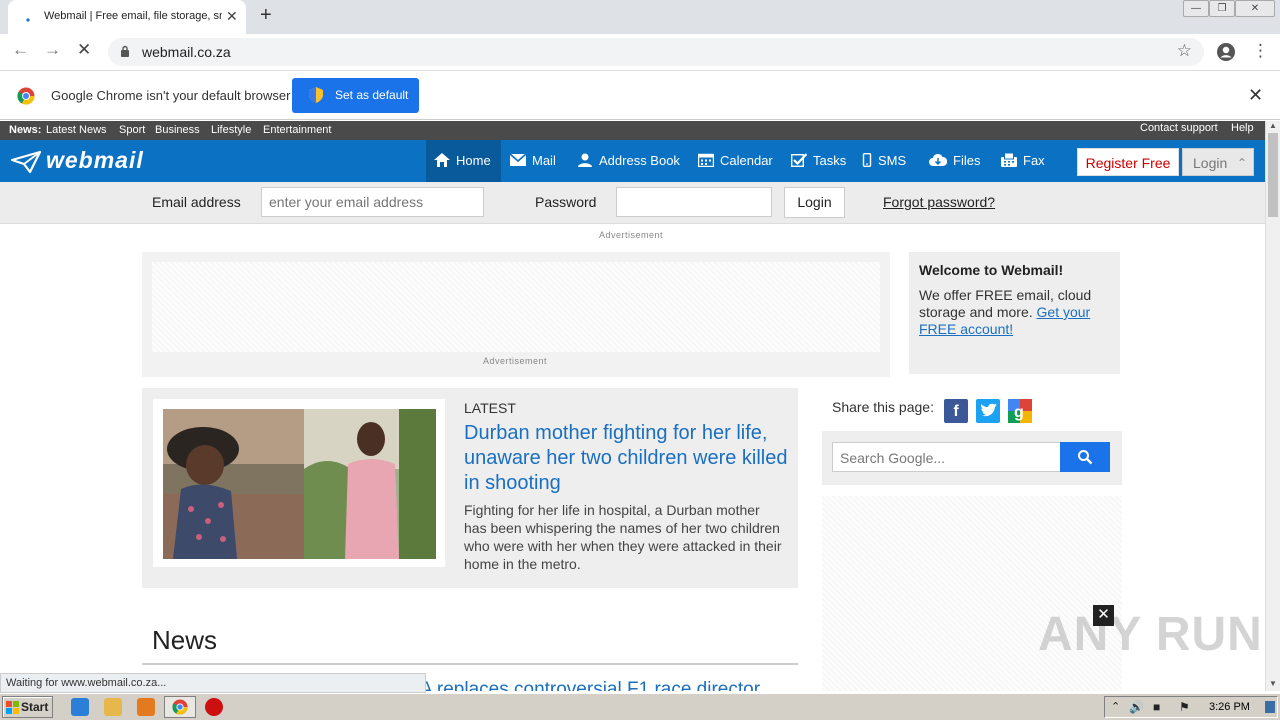 The image size is (1280, 720). What do you see at coordinates (799, 160) in the screenshot?
I see `checkbox-icon` at bounding box center [799, 160].